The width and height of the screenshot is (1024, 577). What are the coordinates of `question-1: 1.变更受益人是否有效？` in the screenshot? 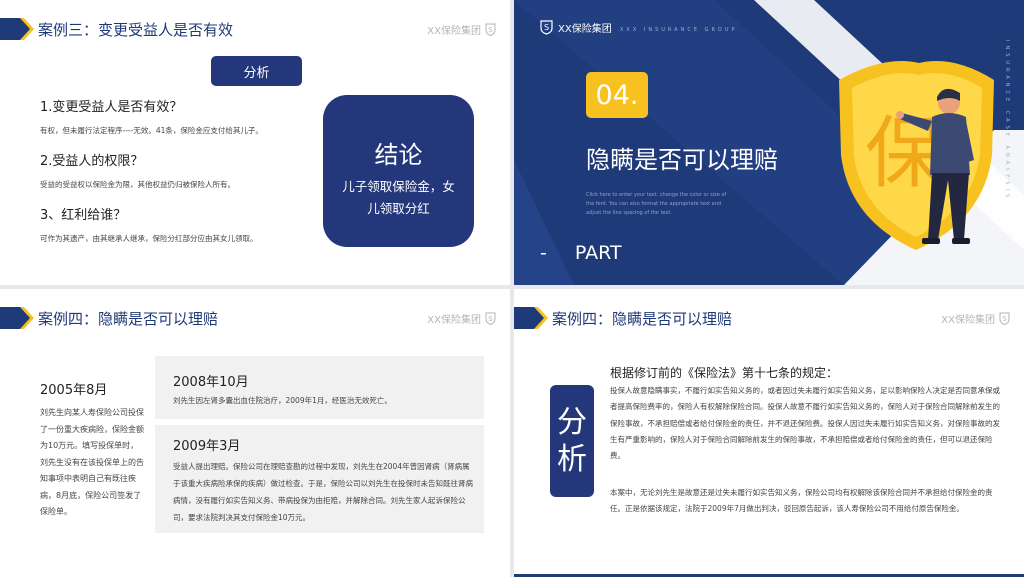 It's located at (111, 107).